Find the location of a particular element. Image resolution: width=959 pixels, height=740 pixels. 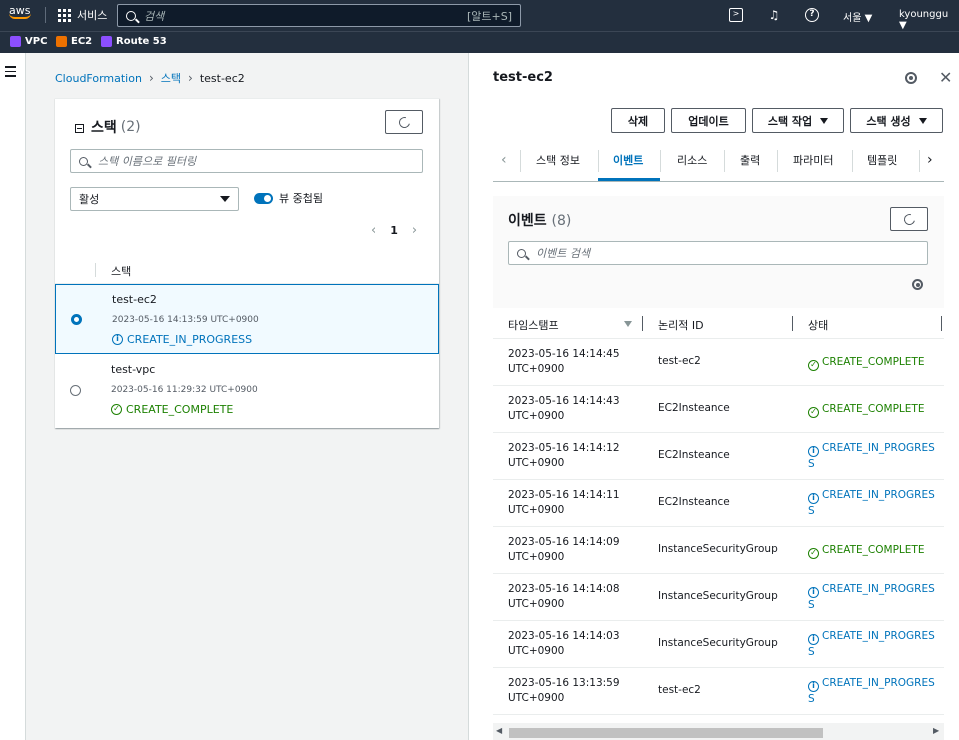

stack-name: test-ec2 is located at coordinates (134, 299).